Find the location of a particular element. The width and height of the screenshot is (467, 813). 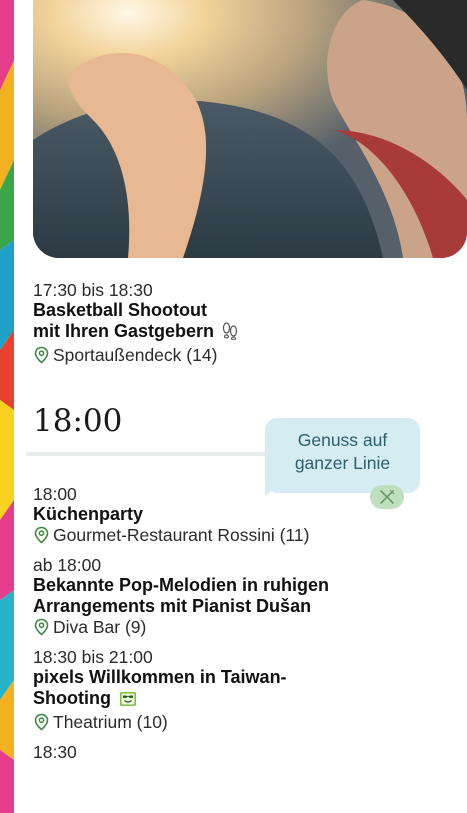

event-title: Basketball Shootout mit Ihren Gastgebern is located at coordinates (243, 322).